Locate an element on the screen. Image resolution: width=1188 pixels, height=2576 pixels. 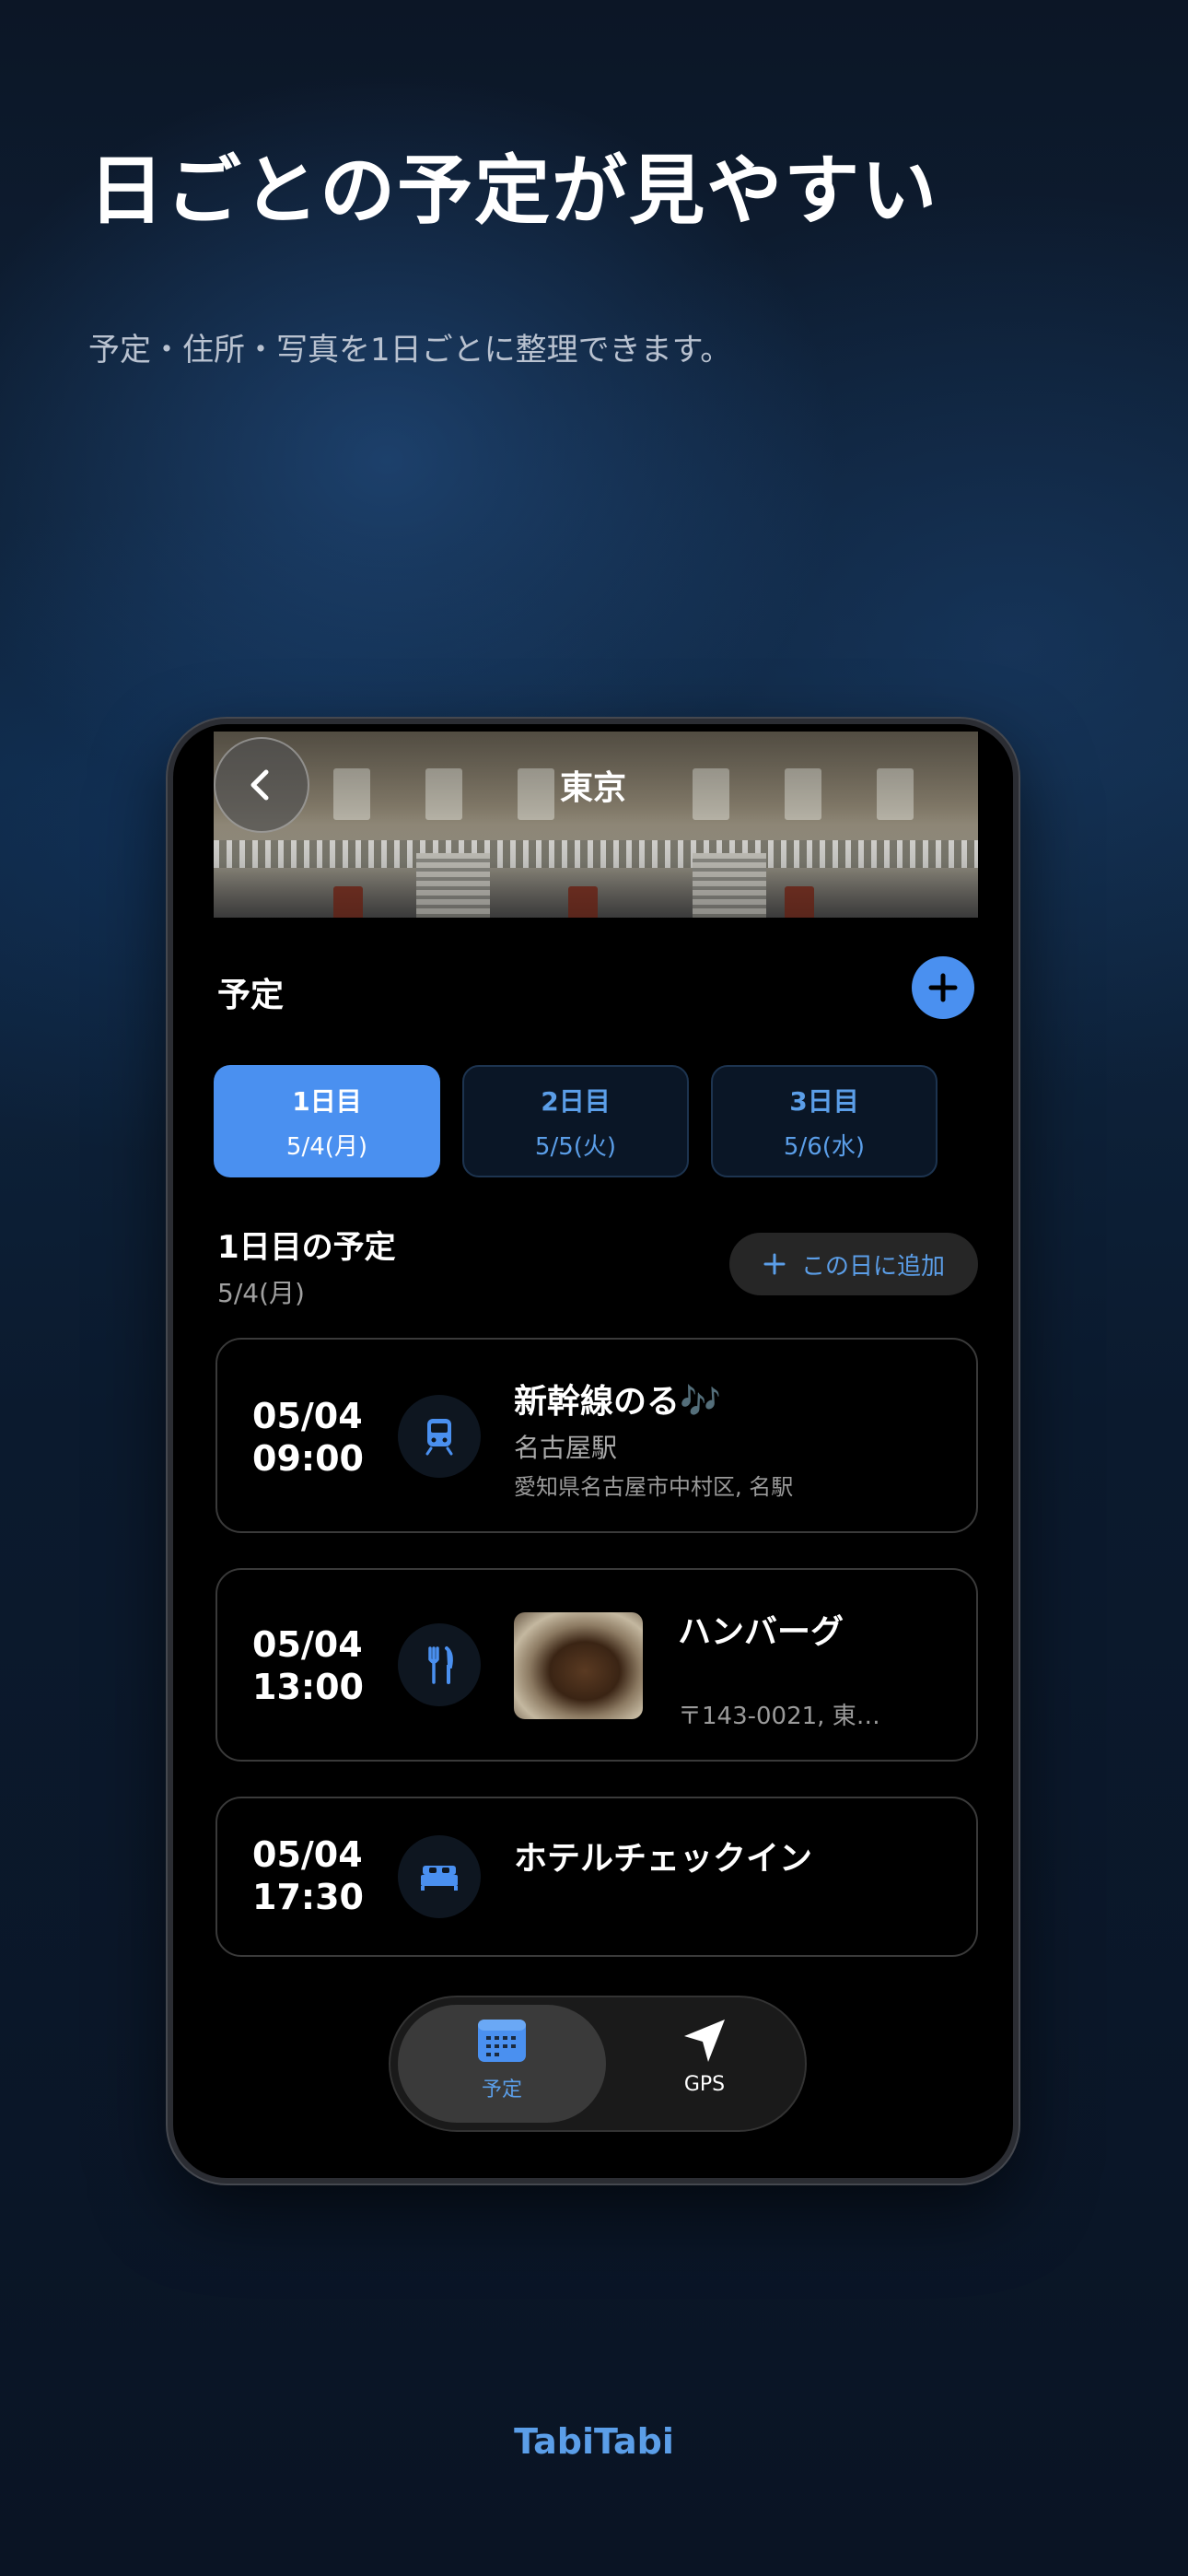
item-address: 愛知県名古屋市中村区, 名駅 is located at coordinates (654, 1487).